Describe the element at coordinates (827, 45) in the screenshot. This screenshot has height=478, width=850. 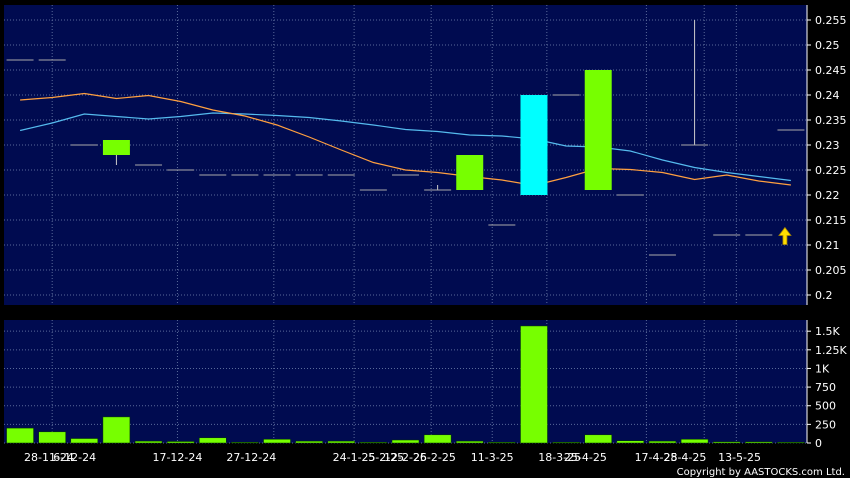
I see `price-tick-label: 0.25` at that location.